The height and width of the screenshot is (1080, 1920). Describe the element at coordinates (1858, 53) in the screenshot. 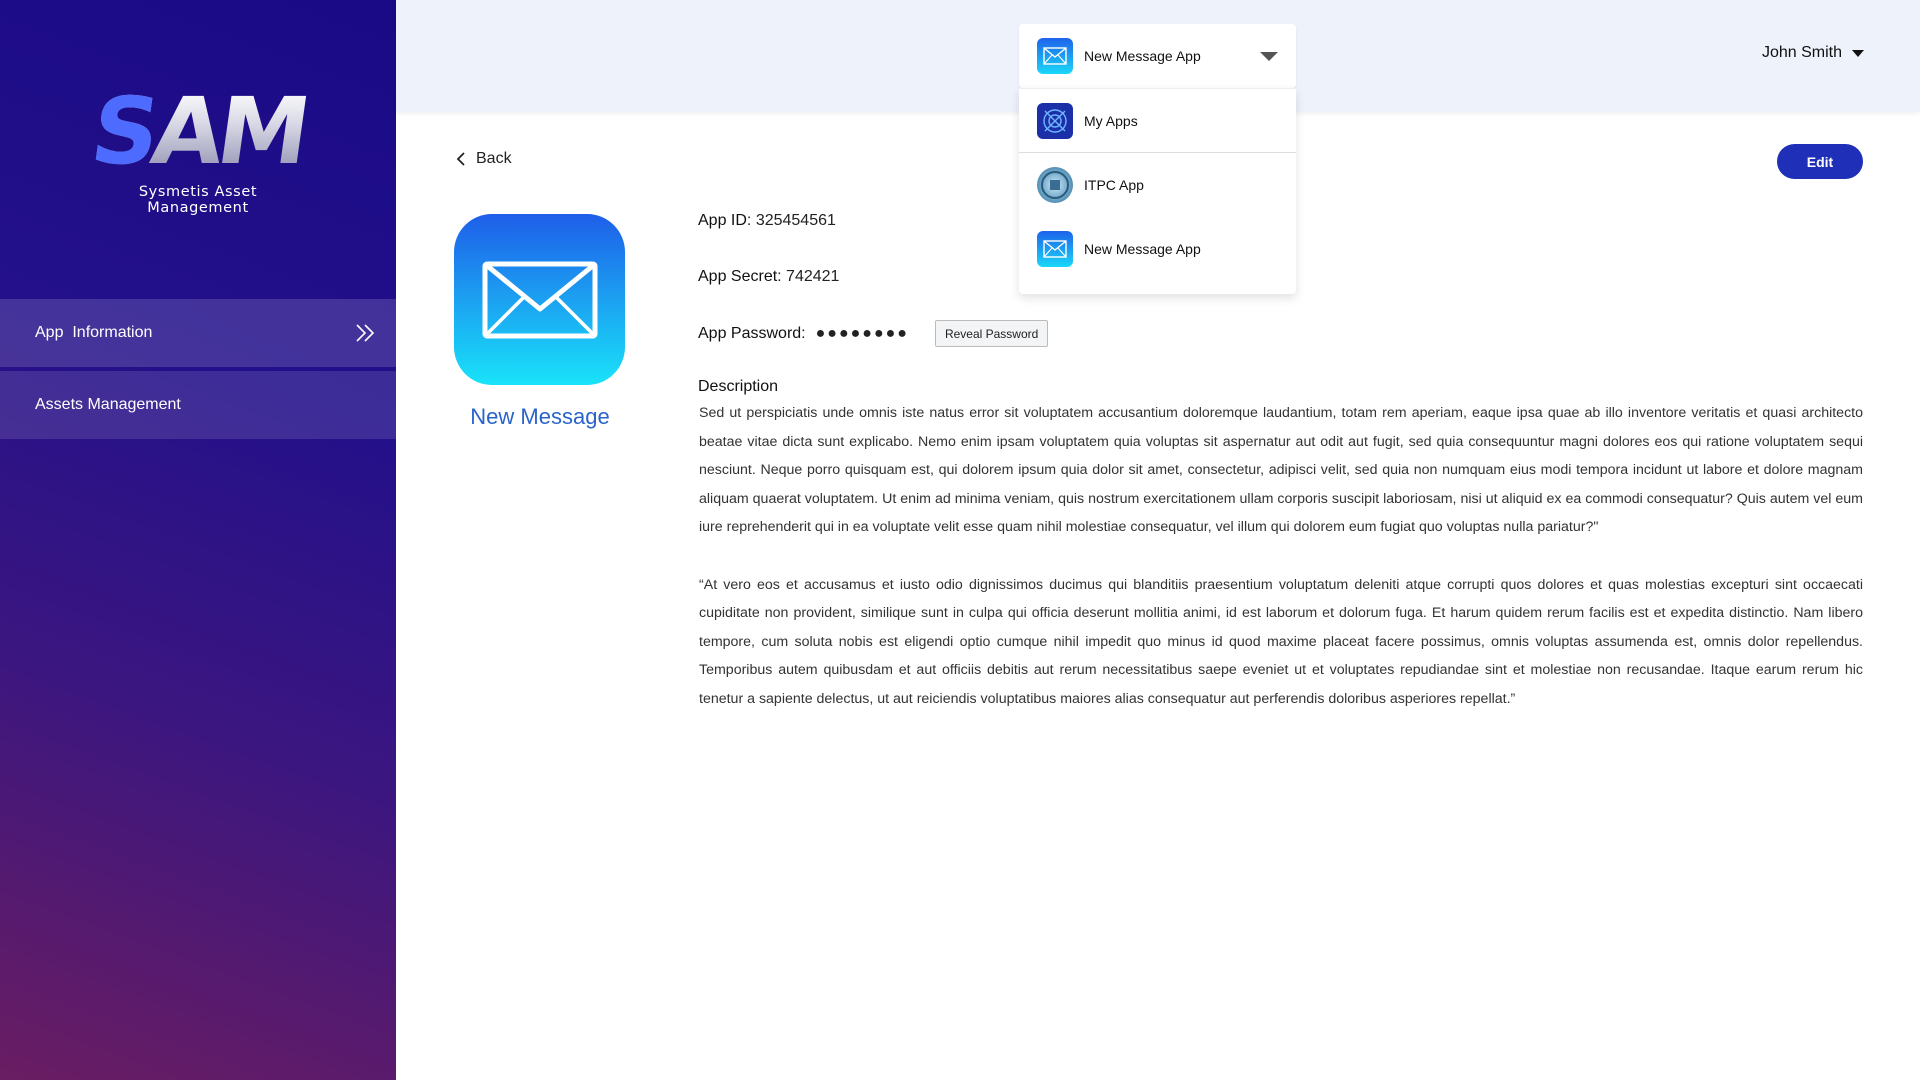

I see `caret-down-icon` at that location.